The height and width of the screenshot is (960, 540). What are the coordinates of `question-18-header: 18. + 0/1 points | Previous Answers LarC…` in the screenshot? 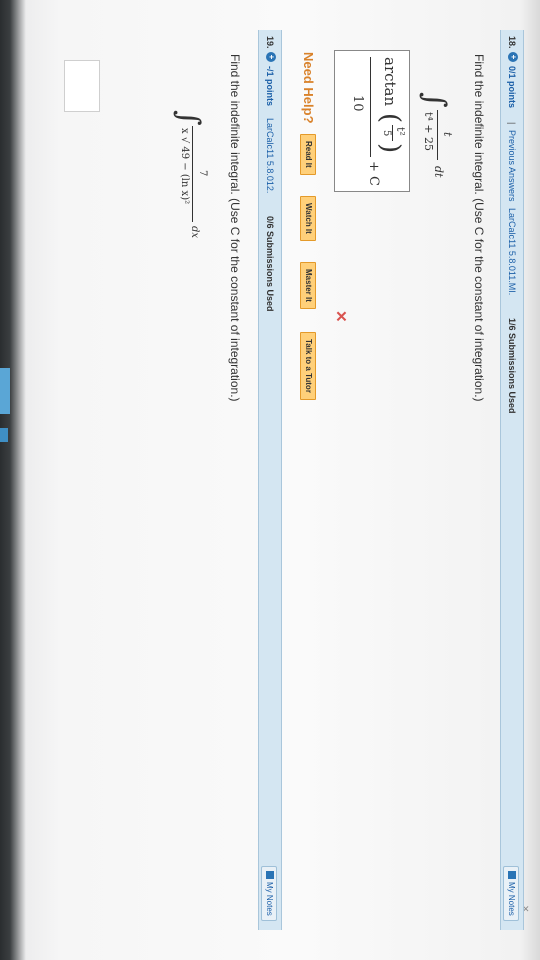 It's located at (512, 480).